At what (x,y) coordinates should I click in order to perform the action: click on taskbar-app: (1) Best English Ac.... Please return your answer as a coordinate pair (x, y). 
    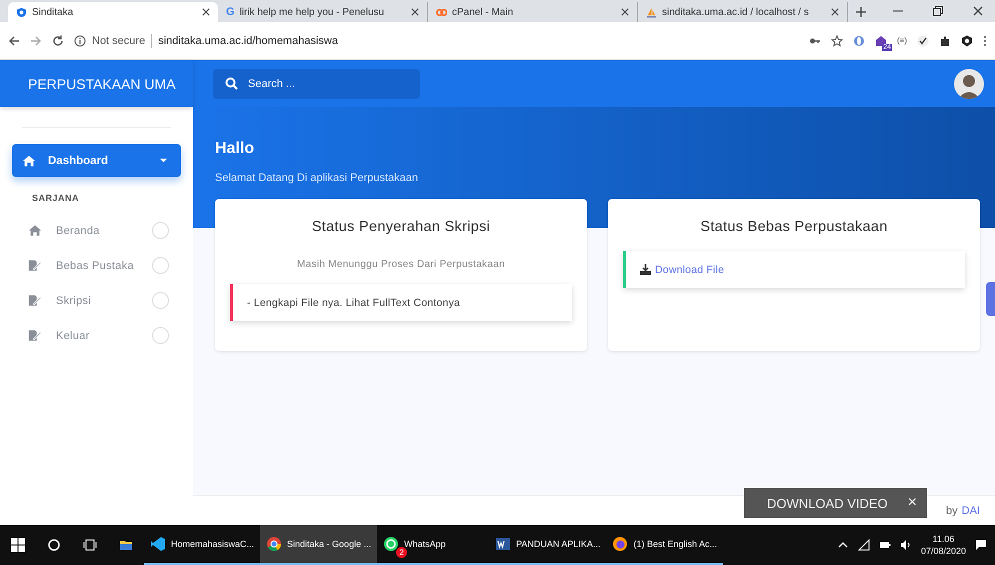
    Looking at the image, I should click on (664, 545).